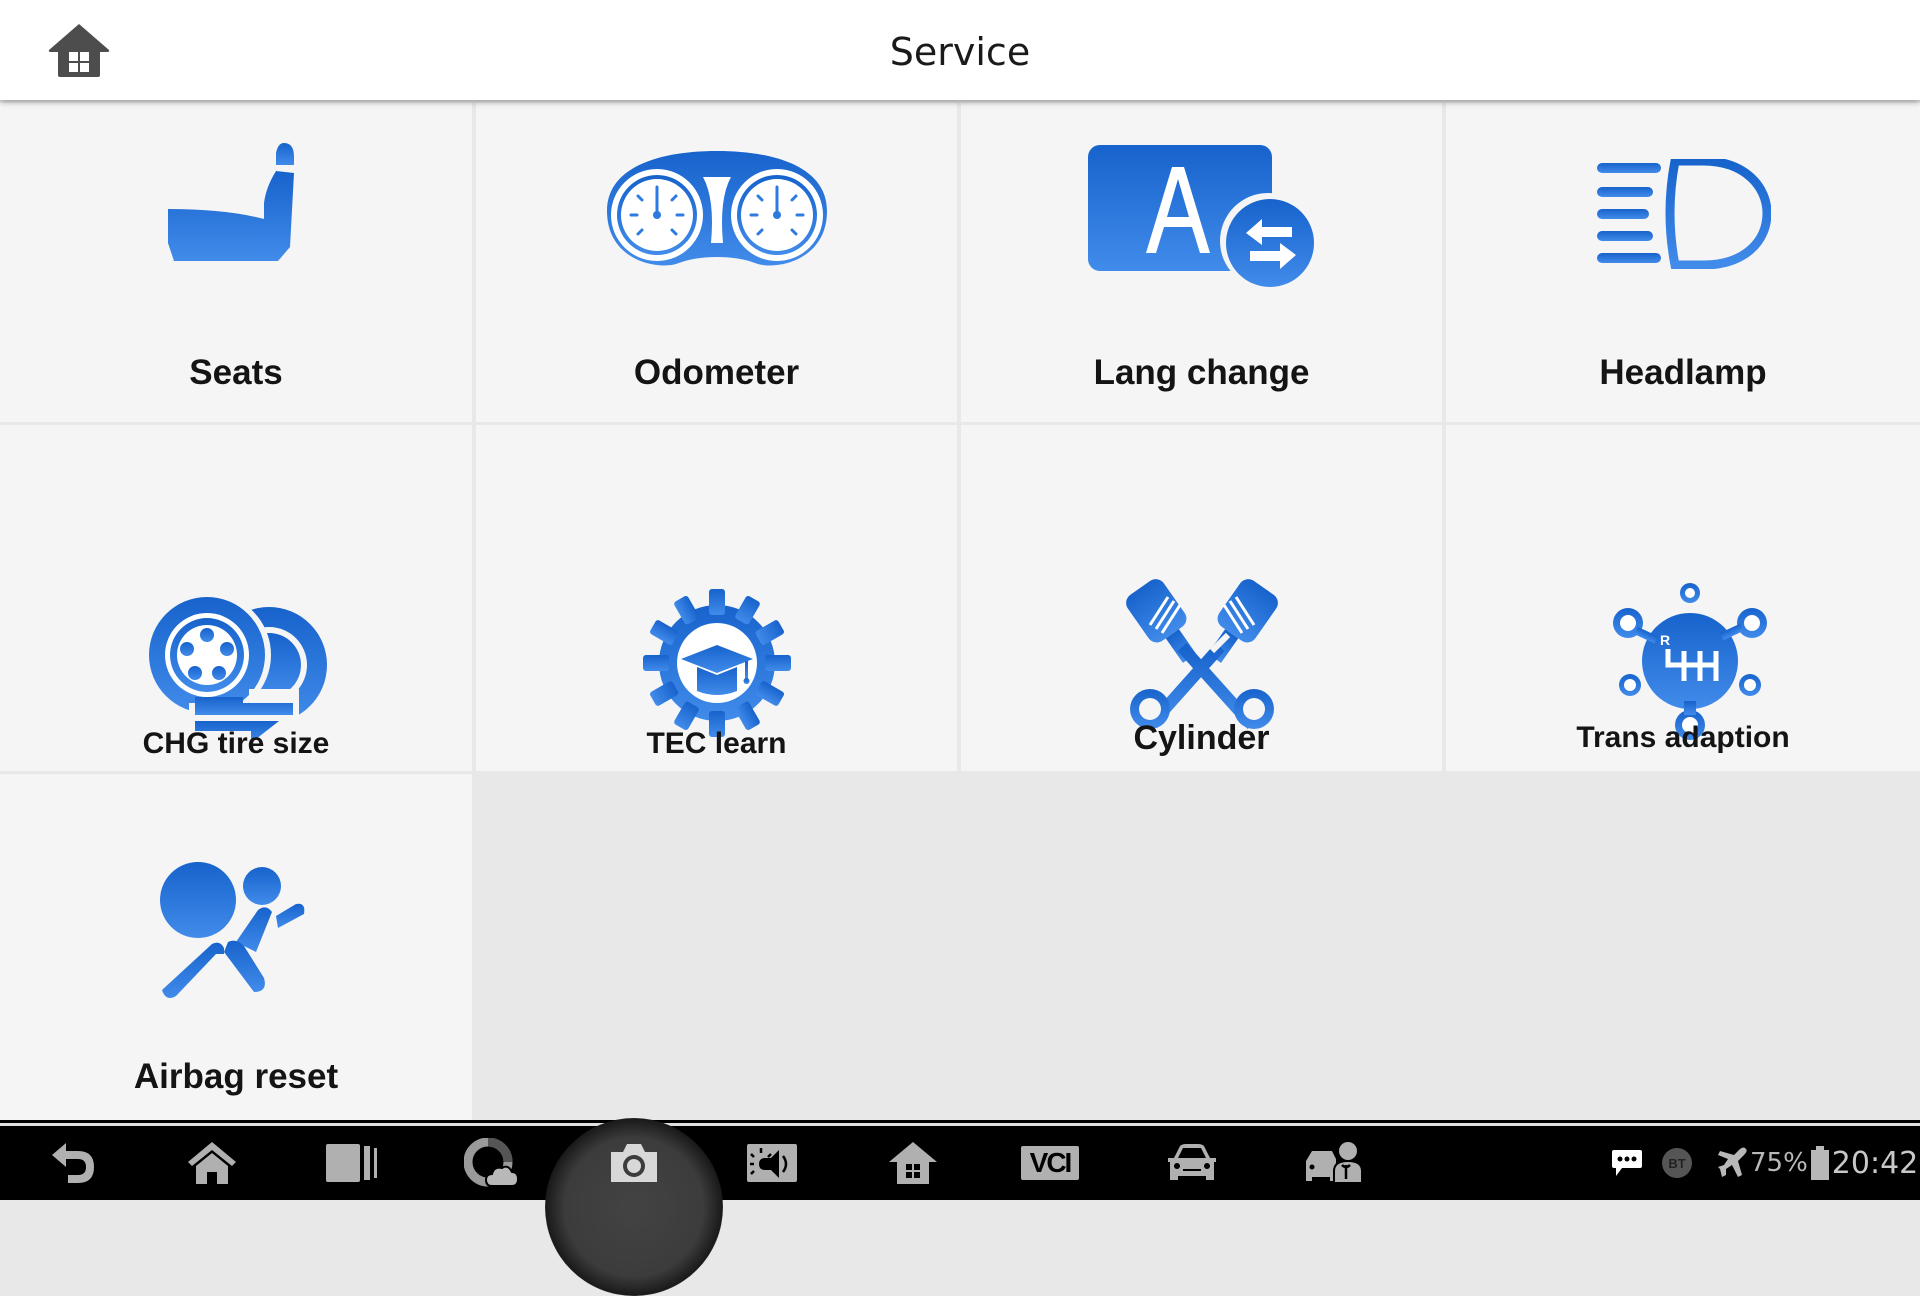 This screenshot has width=1920, height=1296. I want to click on nav-vehicle-button, so click(1192, 1163).